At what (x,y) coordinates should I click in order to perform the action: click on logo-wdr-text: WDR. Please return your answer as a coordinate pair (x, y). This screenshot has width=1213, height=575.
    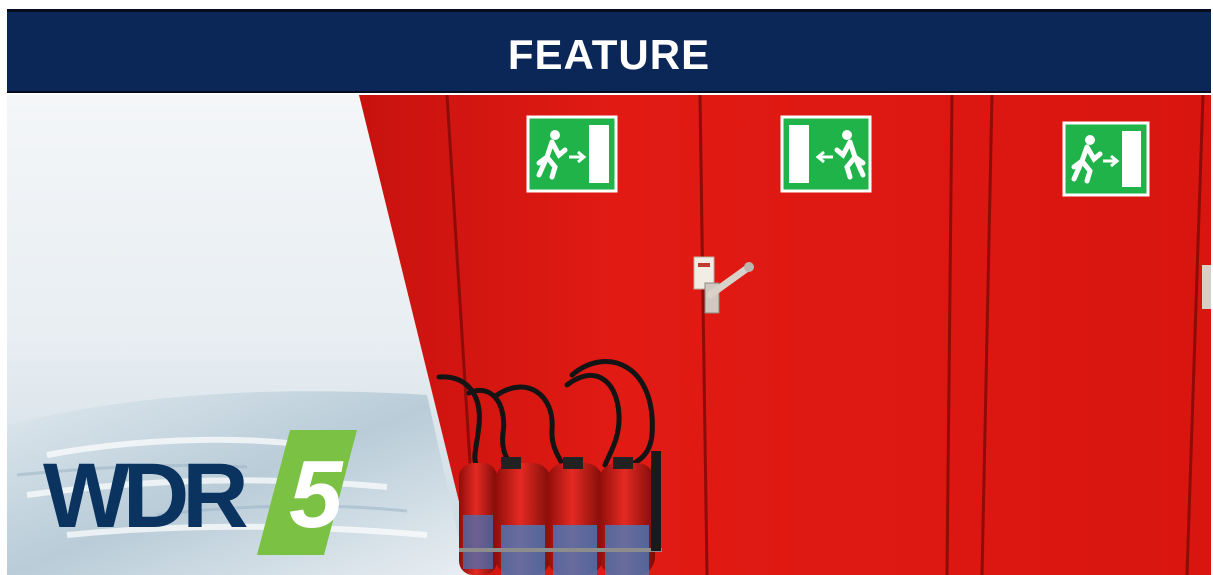
    Looking at the image, I should click on (145, 496).